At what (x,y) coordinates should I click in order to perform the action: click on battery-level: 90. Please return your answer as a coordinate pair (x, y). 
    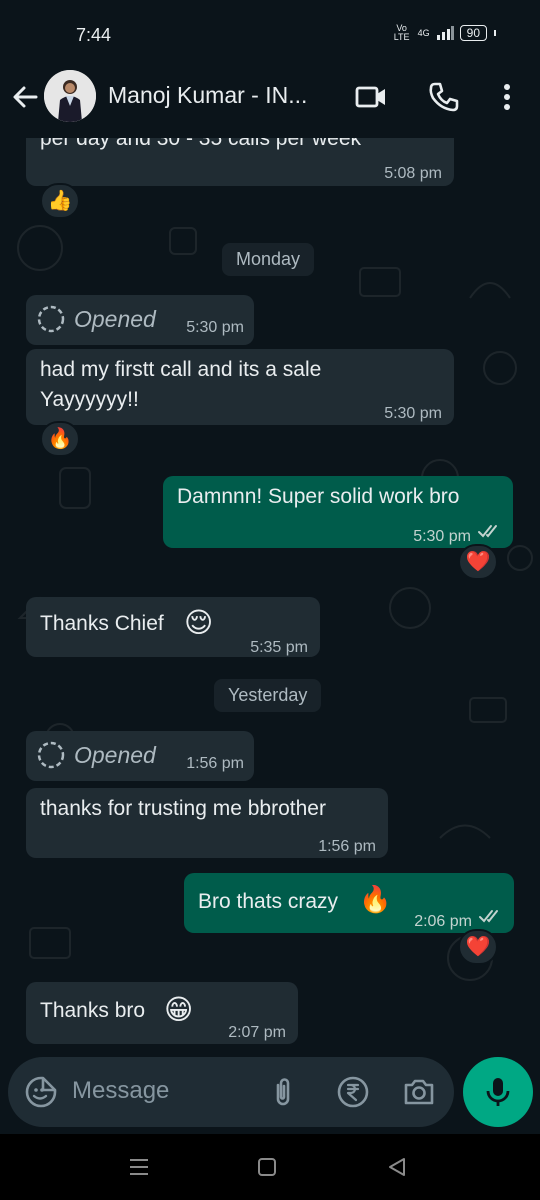
    Looking at the image, I should click on (473, 33).